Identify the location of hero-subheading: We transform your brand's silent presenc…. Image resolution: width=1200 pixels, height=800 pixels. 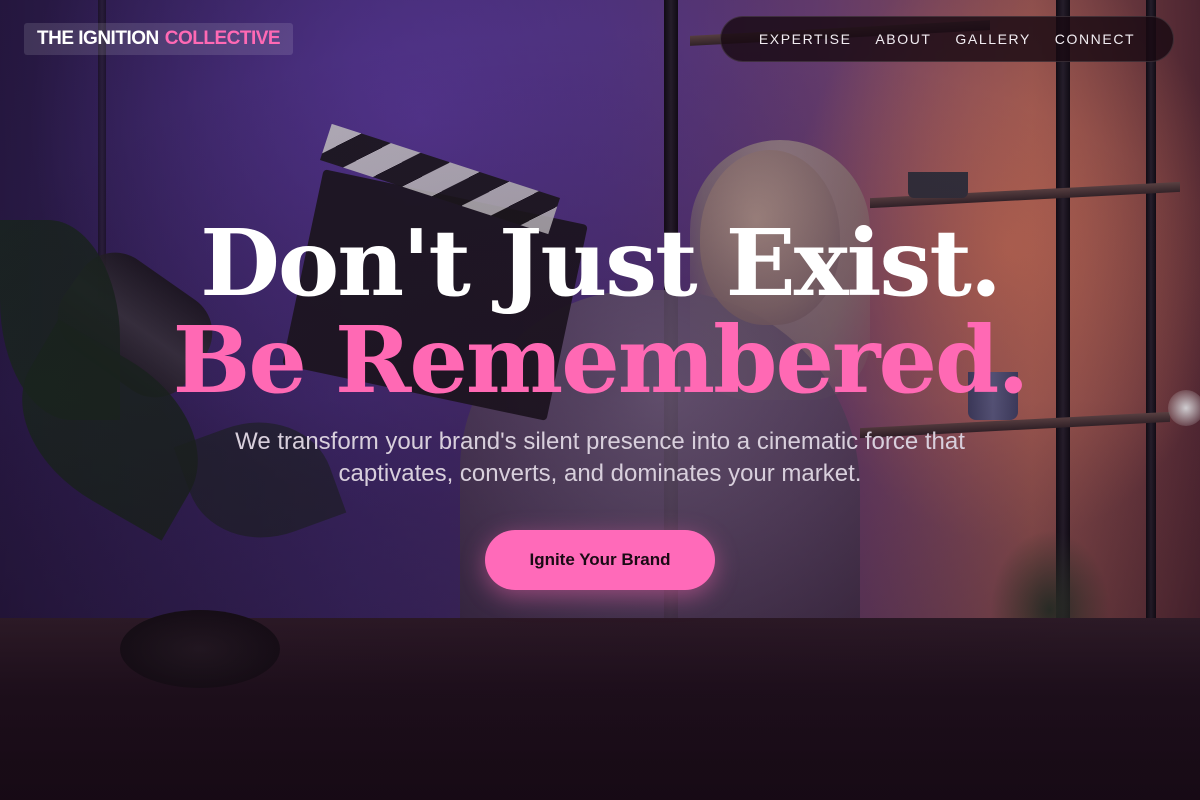
(600, 458).